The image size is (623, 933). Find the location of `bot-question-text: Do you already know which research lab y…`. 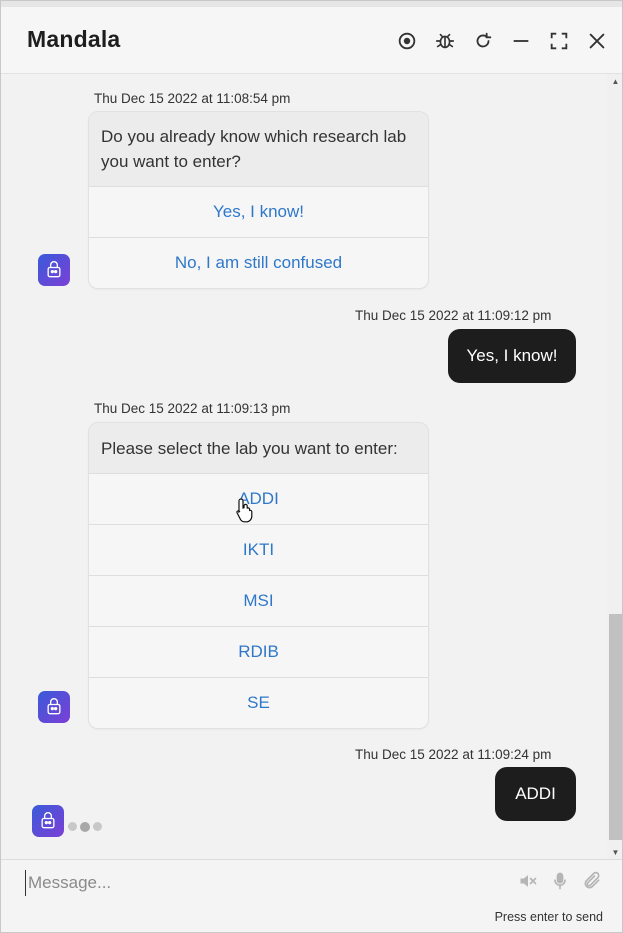

bot-question-text: Do you already know which research lab y… is located at coordinates (258, 149).